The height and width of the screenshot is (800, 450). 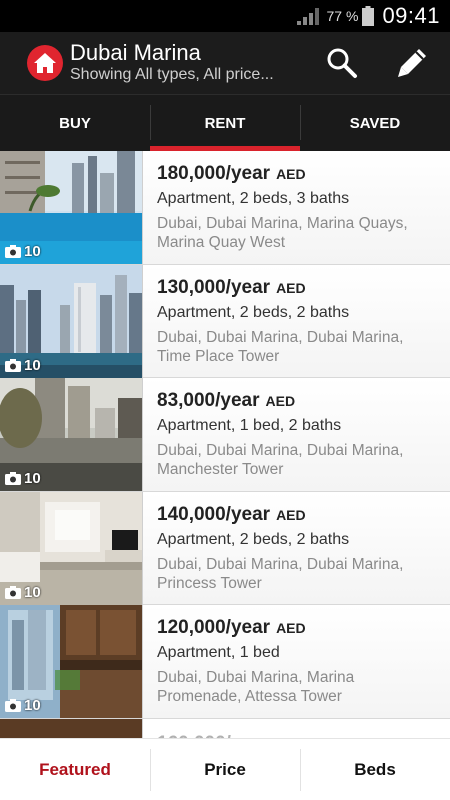 What do you see at coordinates (135, 52) in the screenshot?
I see `location-title: Dubai Marina` at bounding box center [135, 52].